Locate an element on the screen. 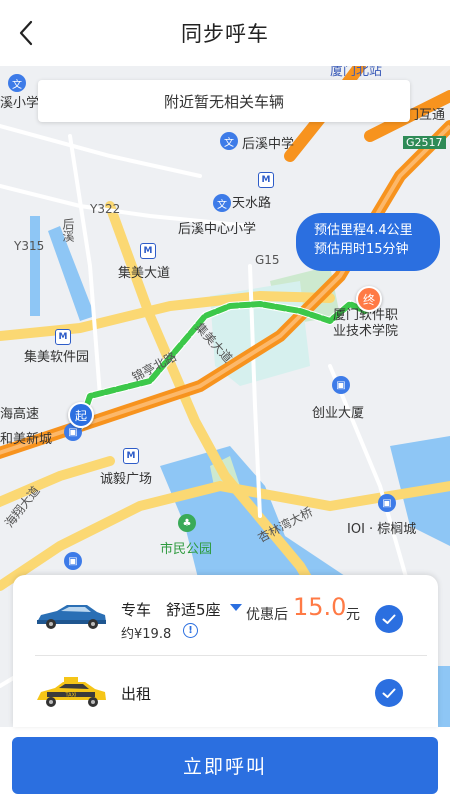  road-label: 后溪 is located at coordinates (68, 230).